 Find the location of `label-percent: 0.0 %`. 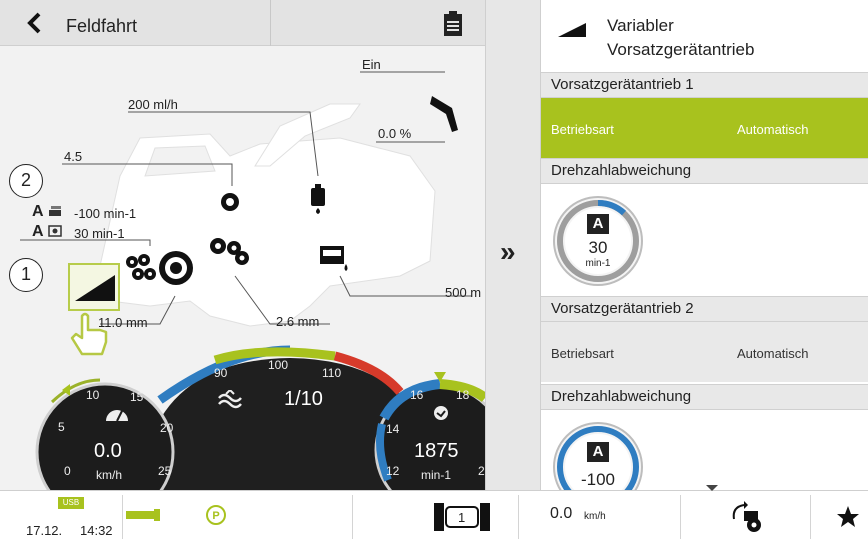

label-percent: 0.0 % is located at coordinates (395, 133).